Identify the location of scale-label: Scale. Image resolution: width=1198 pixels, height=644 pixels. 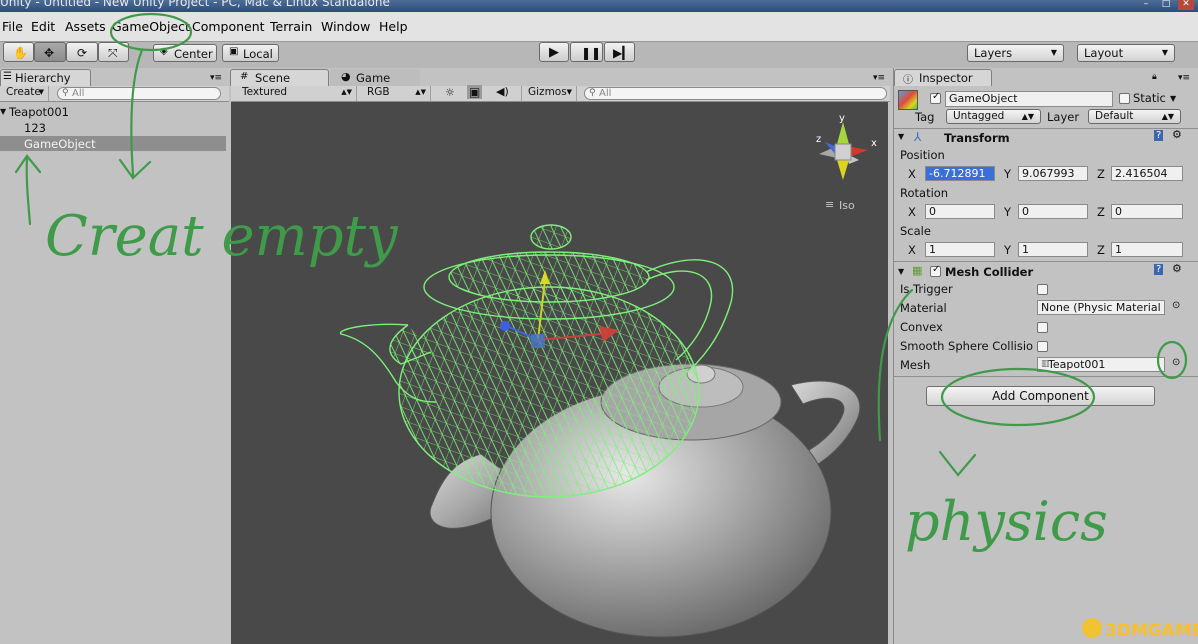
(915, 231).